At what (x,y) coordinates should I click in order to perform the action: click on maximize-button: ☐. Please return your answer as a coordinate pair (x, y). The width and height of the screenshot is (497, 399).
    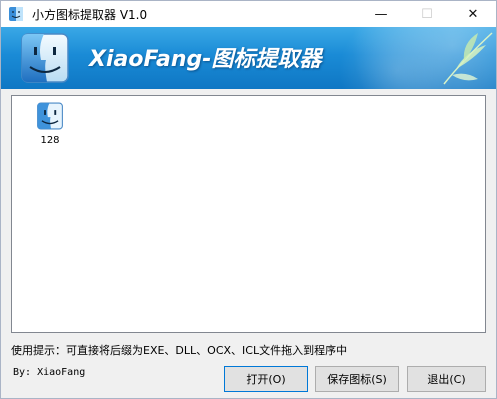
    Looking at the image, I should click on (427, 14).